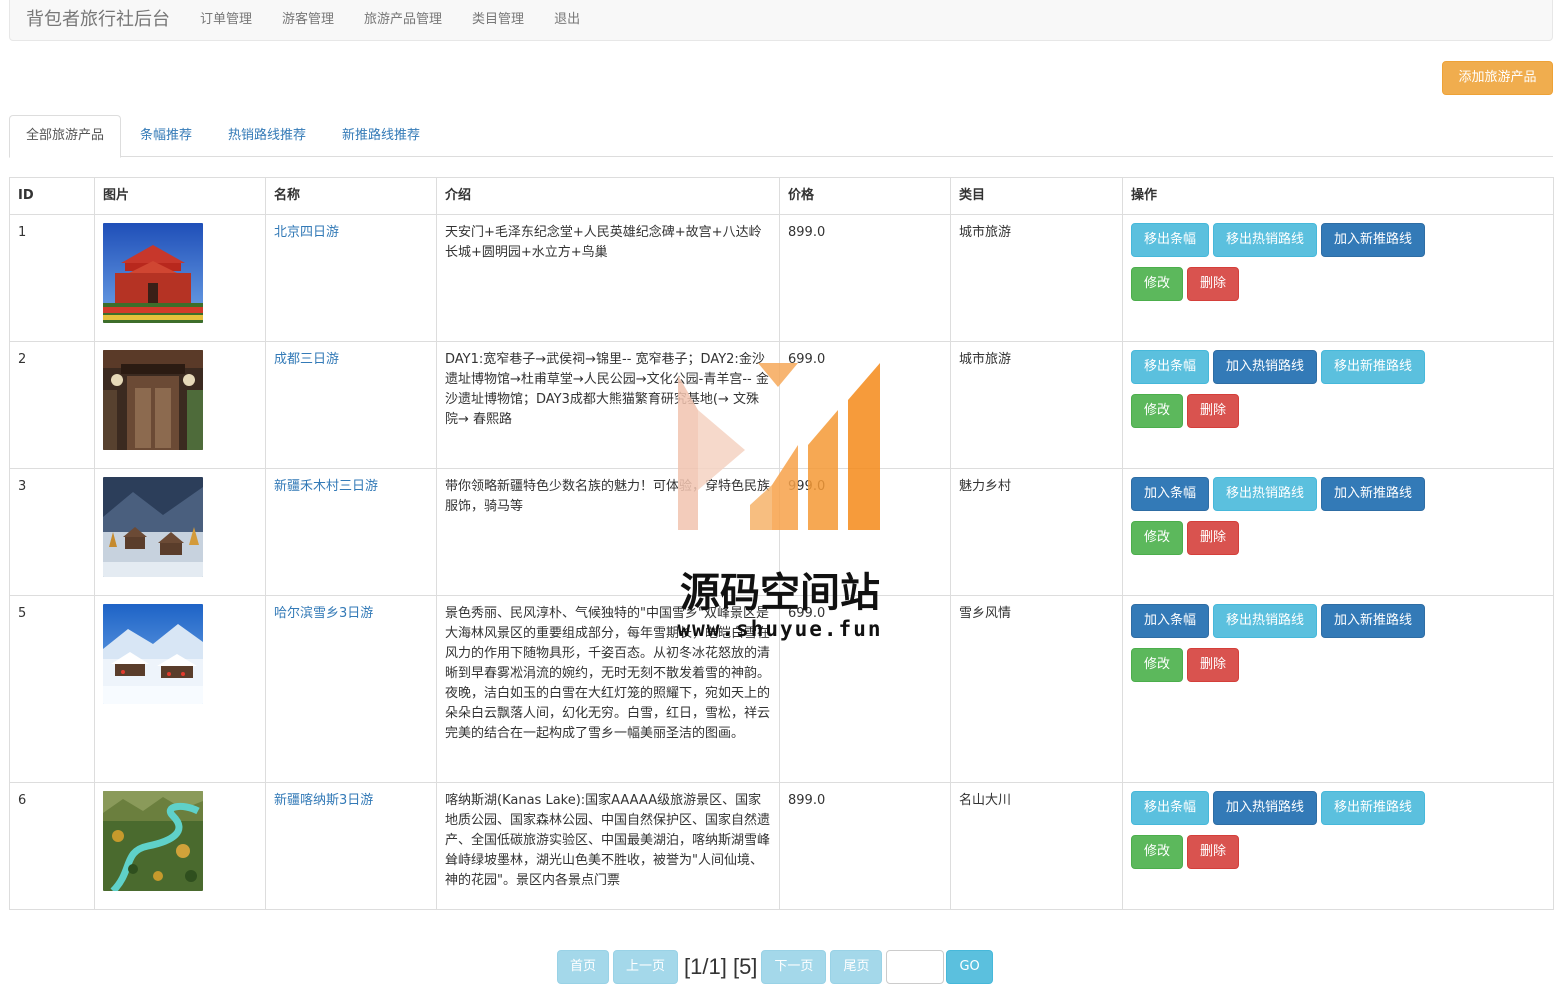  I want to click on product-name-link: 北京四日游, so click(306, 232).